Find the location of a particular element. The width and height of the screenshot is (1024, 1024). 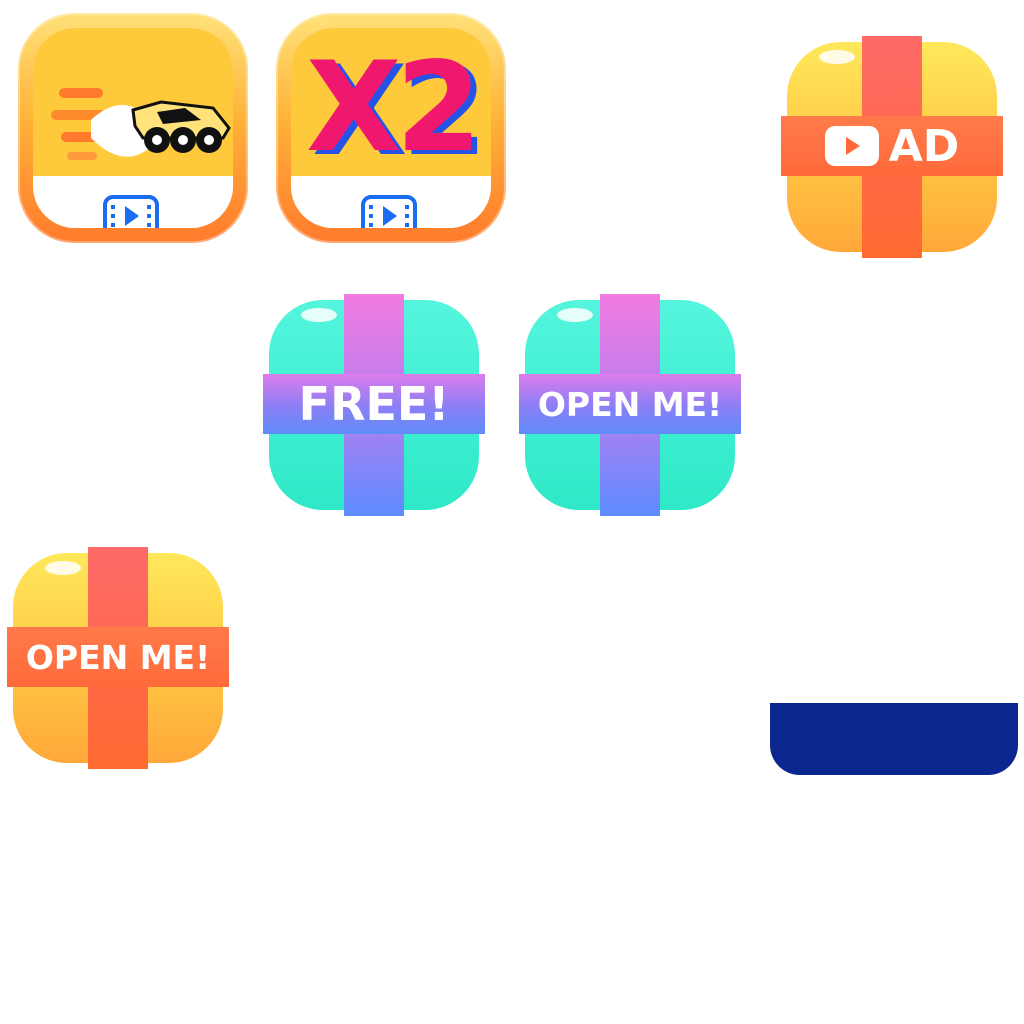

open-gift-mint: OPEN ME! is located at coordinates (630, 405).